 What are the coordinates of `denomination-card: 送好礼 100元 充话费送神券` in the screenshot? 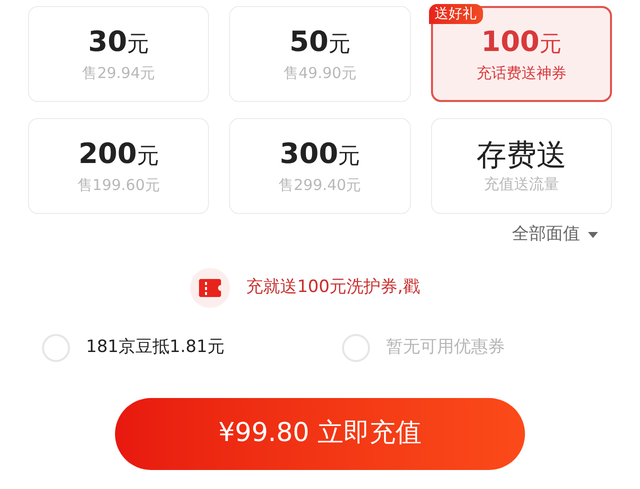 It's located at (521, 54).